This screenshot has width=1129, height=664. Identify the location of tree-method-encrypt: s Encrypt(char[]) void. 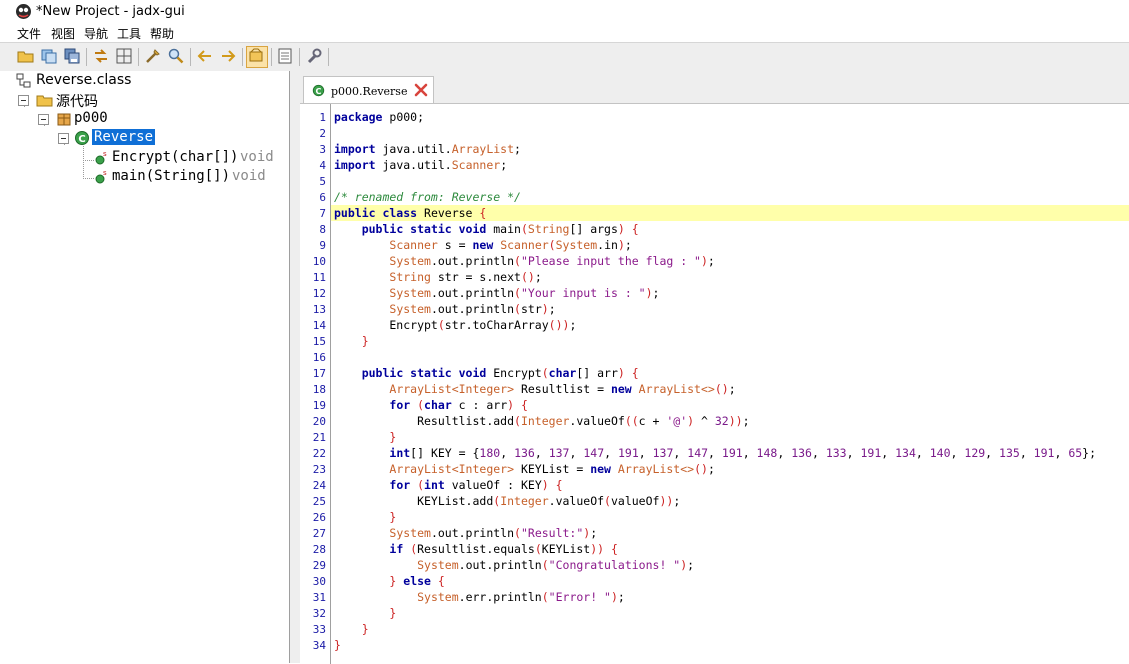
(189, 158).